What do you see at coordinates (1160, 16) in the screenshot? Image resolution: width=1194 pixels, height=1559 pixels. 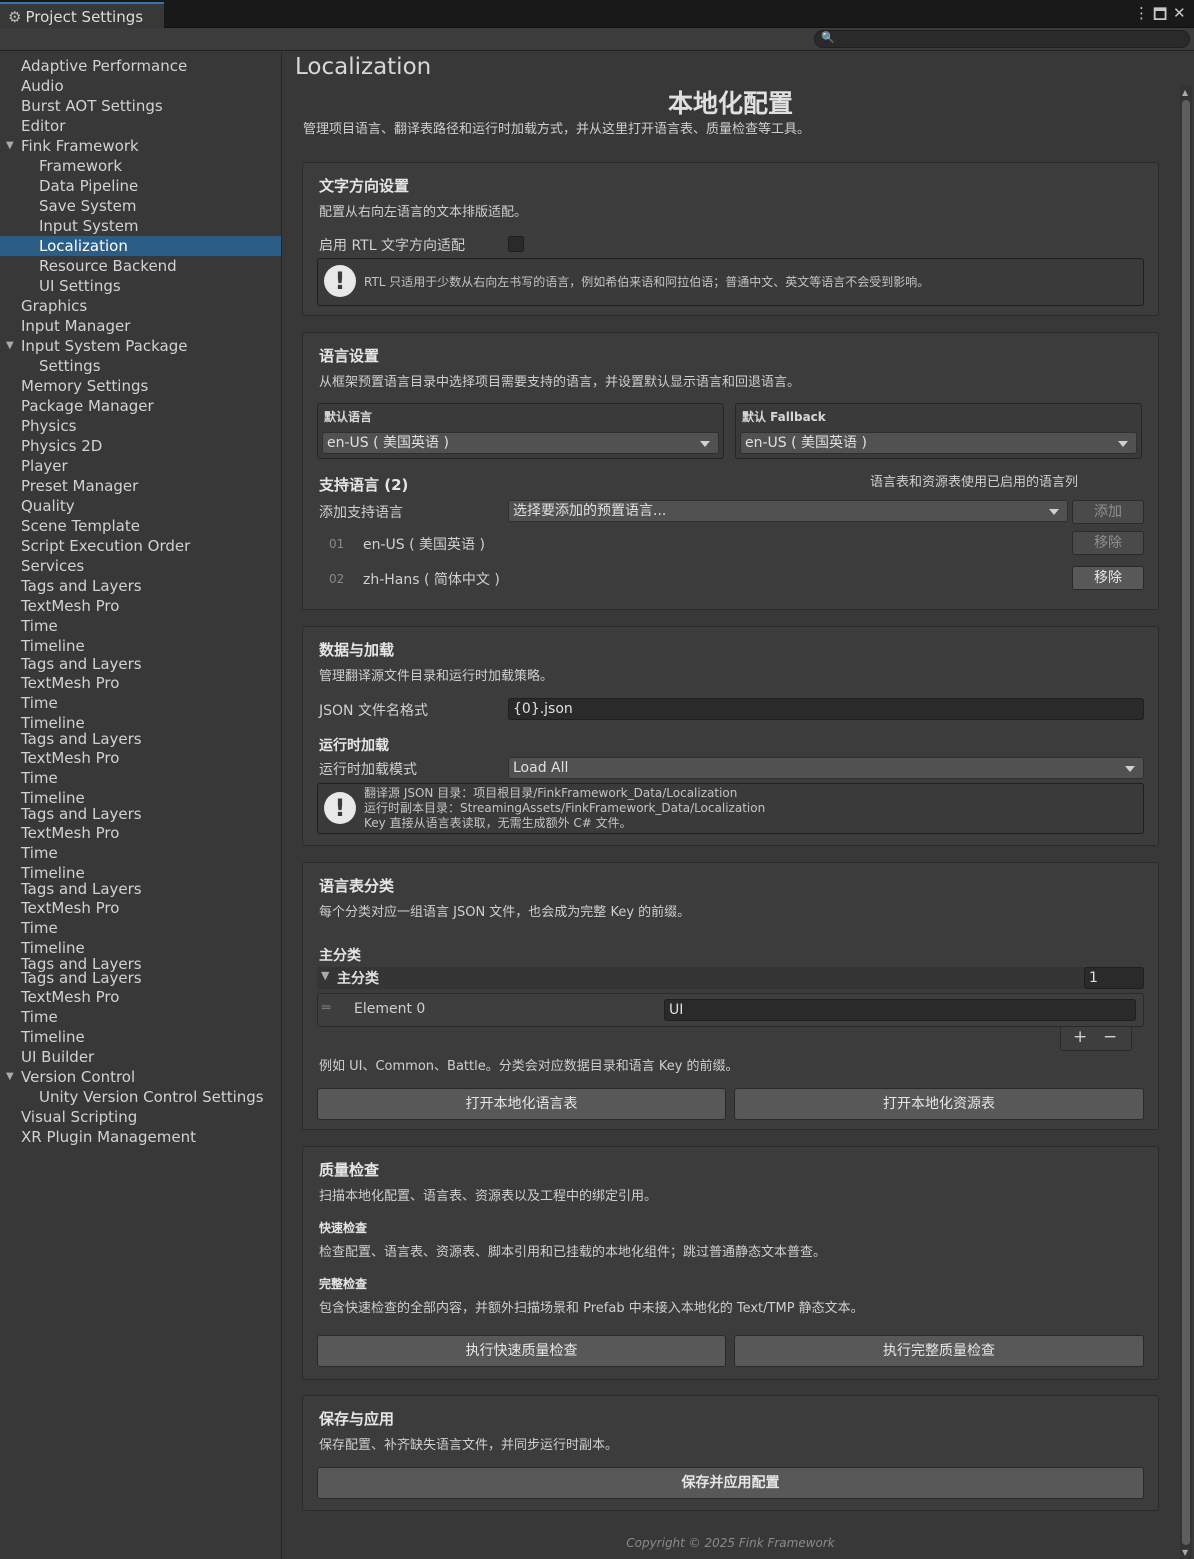 I see `maximize-icon: 🗖` at bounding box center [1160, 16].